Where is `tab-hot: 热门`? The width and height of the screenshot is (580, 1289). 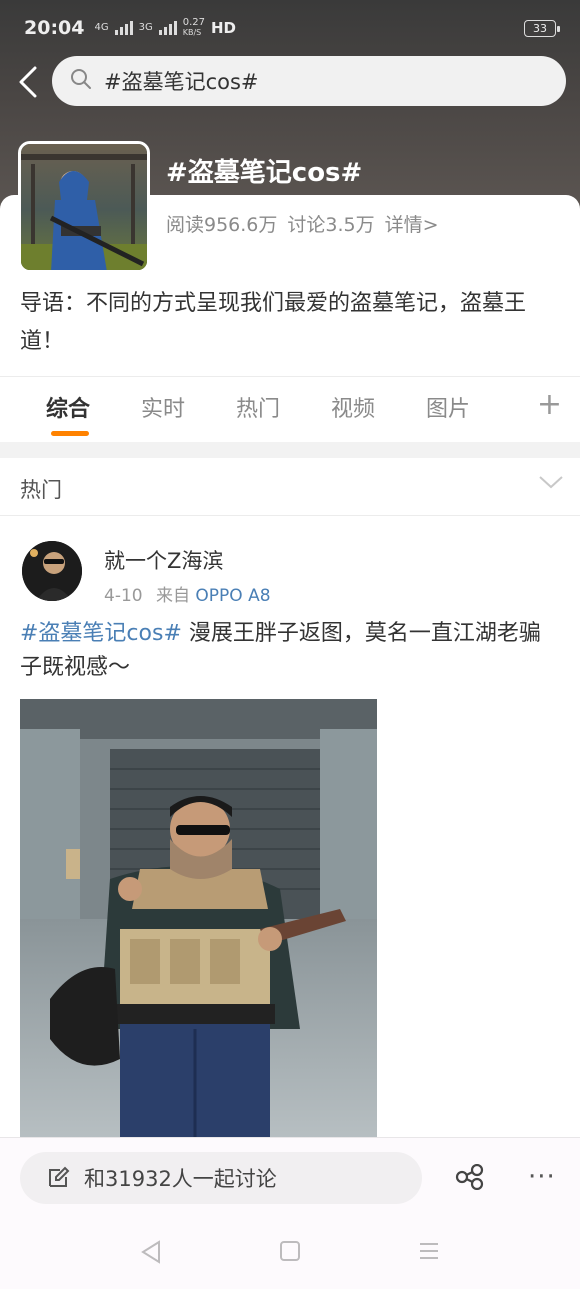 tab-hot: 热门 is located at coordinates (258, 407).